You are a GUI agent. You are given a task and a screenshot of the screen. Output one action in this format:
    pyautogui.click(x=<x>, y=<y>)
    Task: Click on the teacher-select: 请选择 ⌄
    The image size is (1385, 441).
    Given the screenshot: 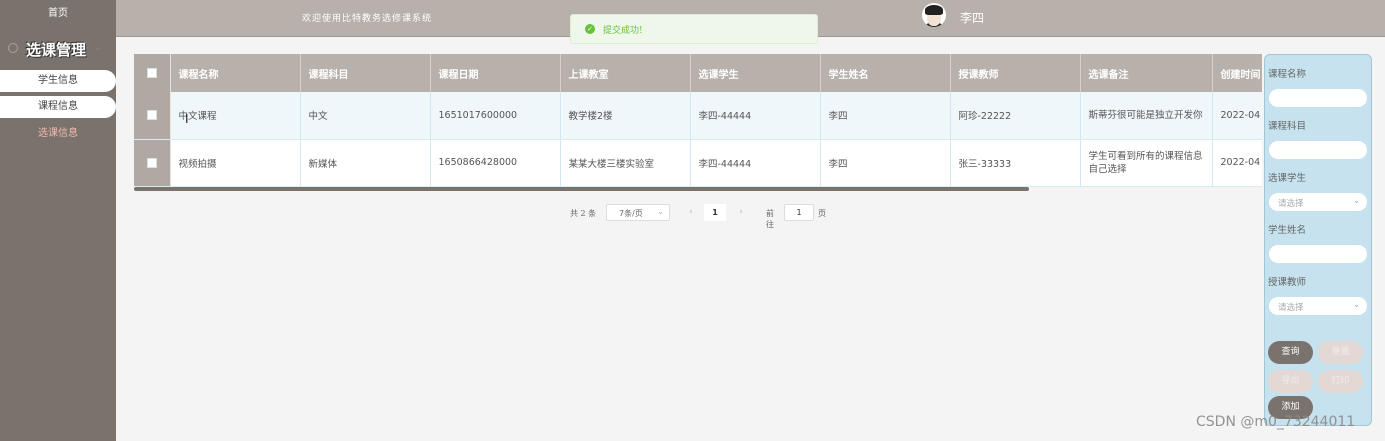 What is the action you would take?
    pyautogui.click(x=1318, y=306)
    